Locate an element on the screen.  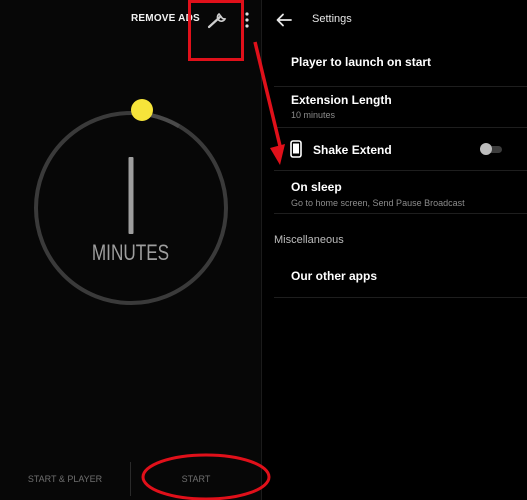
annotation-ellipse is located at coordinates (206, 476).